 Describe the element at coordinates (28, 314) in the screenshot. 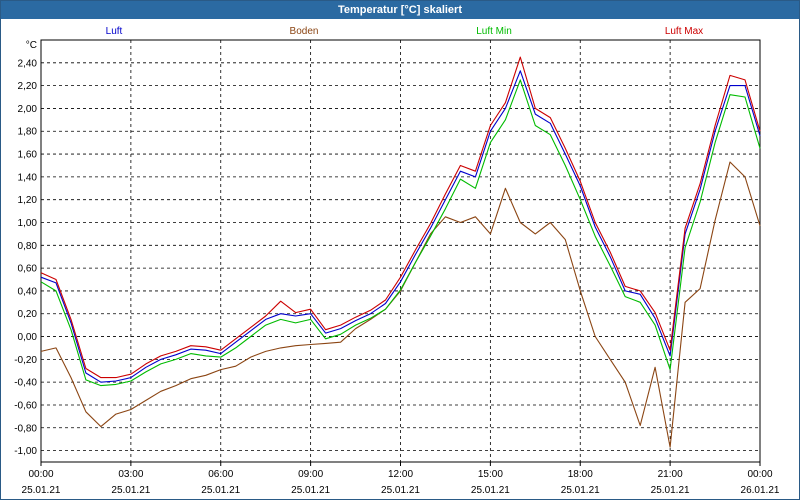

I see `y-tick-label: 0,20` at that location.